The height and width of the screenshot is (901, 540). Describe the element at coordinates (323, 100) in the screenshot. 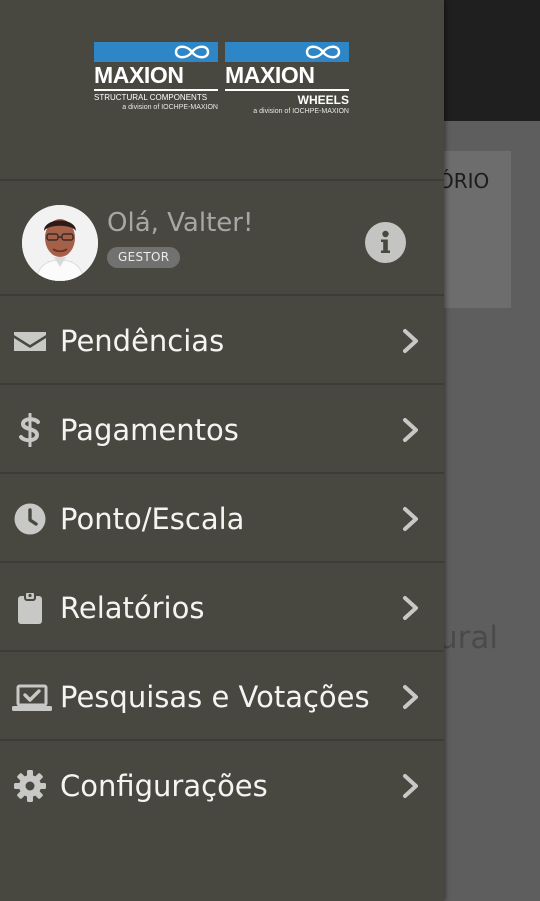

I see `logo-subtitle: WHEELS` at that location.